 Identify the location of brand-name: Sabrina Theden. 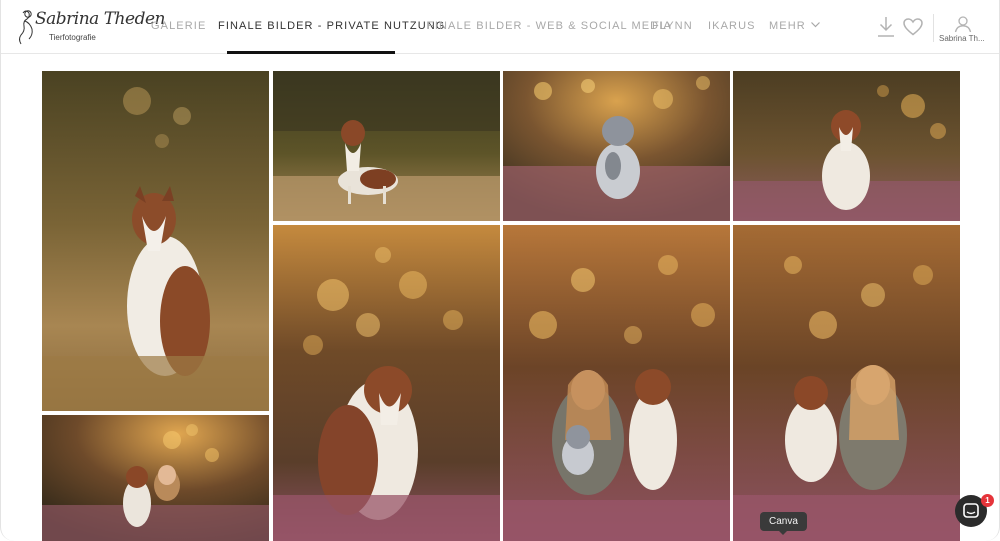
(100, 19).